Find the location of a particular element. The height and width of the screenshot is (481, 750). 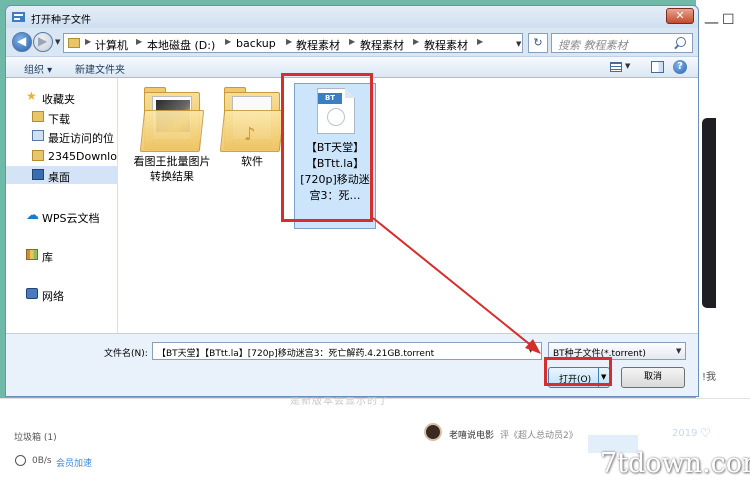

search-icon is located at coordinates (681, 42).